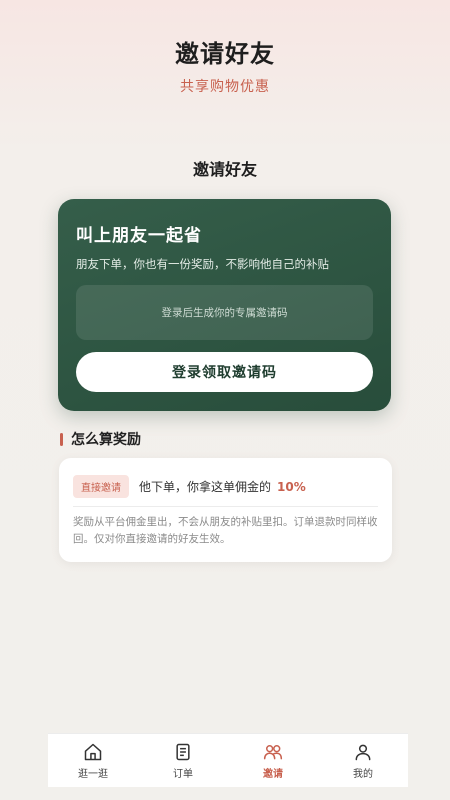 This screenshot has width=450, height=800. What do you see at coordinates (224, 169) in the screenshot?
I see `section-title: 邀请好友` at bounding box center [224, 169].